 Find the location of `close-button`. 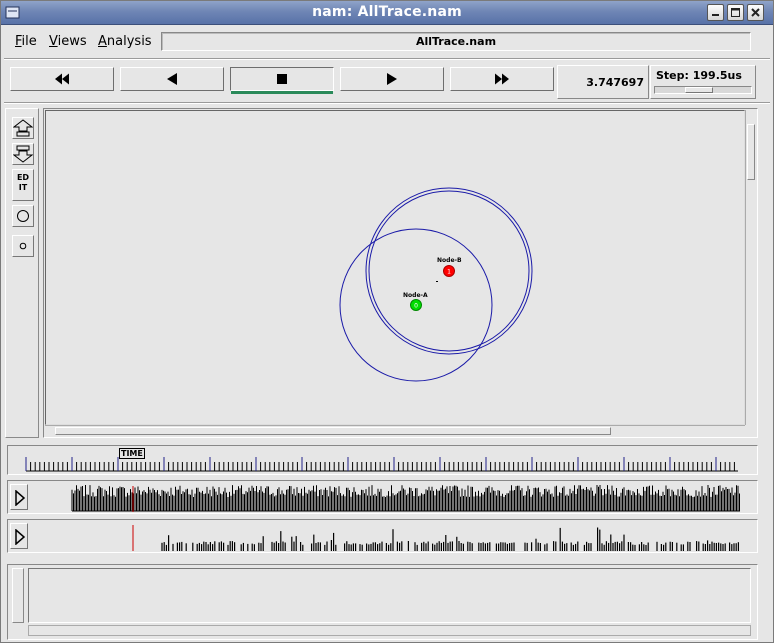

close-button is located at coordinates (755, 12).